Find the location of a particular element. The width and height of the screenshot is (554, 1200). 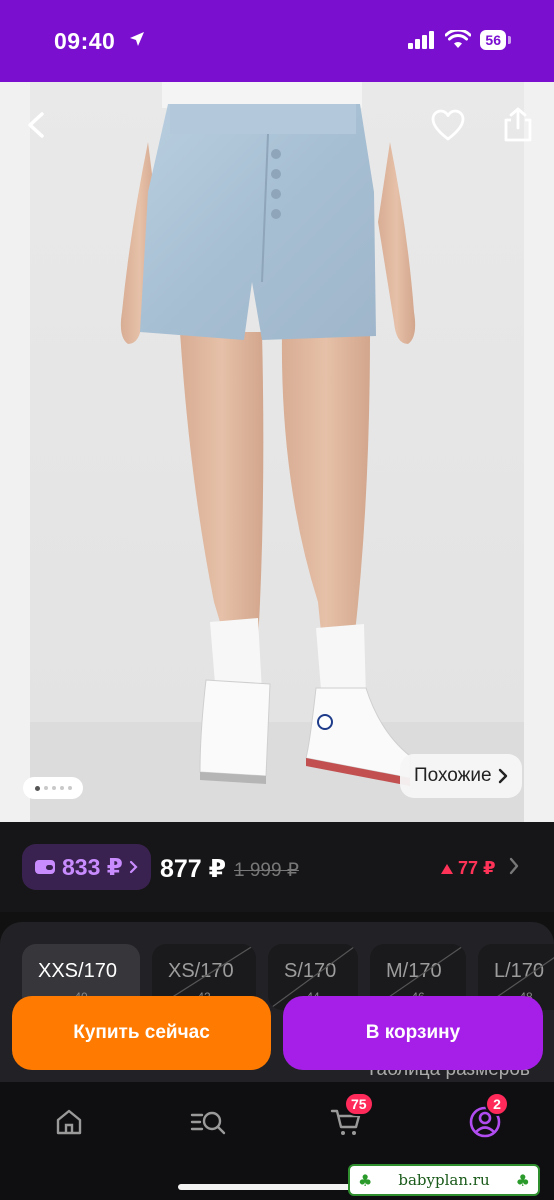

status-indicators: 56 is located at coordinates (459, 40).